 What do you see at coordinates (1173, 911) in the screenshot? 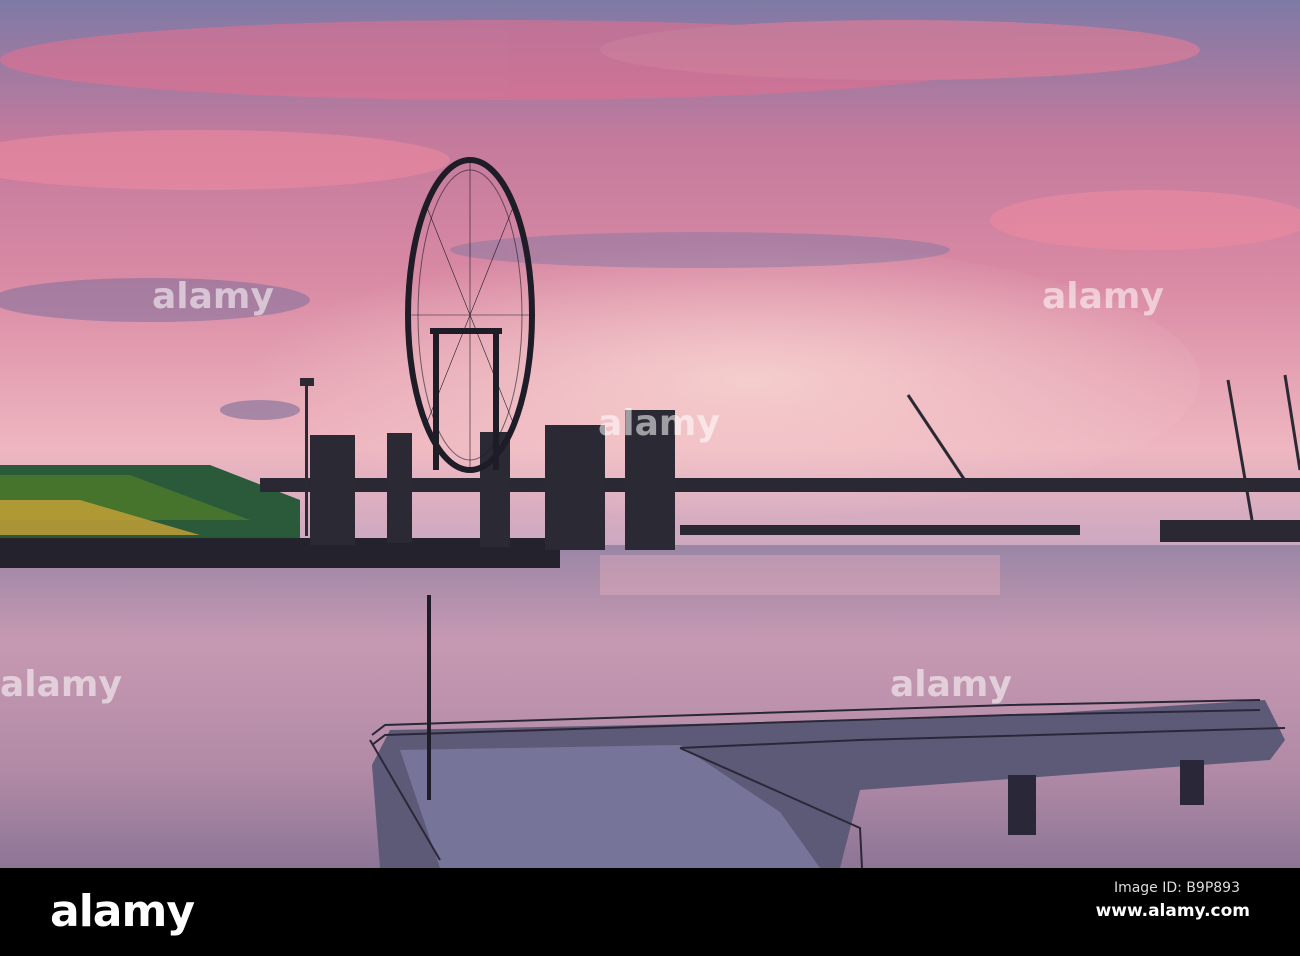
I see `website-link: www.alamy.com` at bounding box center [1173, 911].